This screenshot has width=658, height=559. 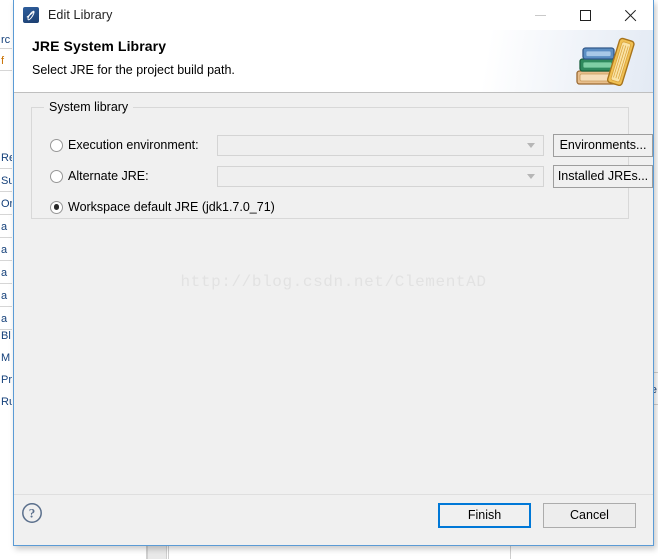 I want to click on radio-alternate-jre, so click(x=56, y=176).